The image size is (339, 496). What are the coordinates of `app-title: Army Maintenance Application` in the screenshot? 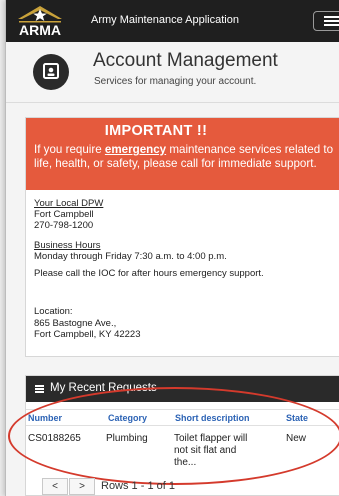 It's located at (165, 20).